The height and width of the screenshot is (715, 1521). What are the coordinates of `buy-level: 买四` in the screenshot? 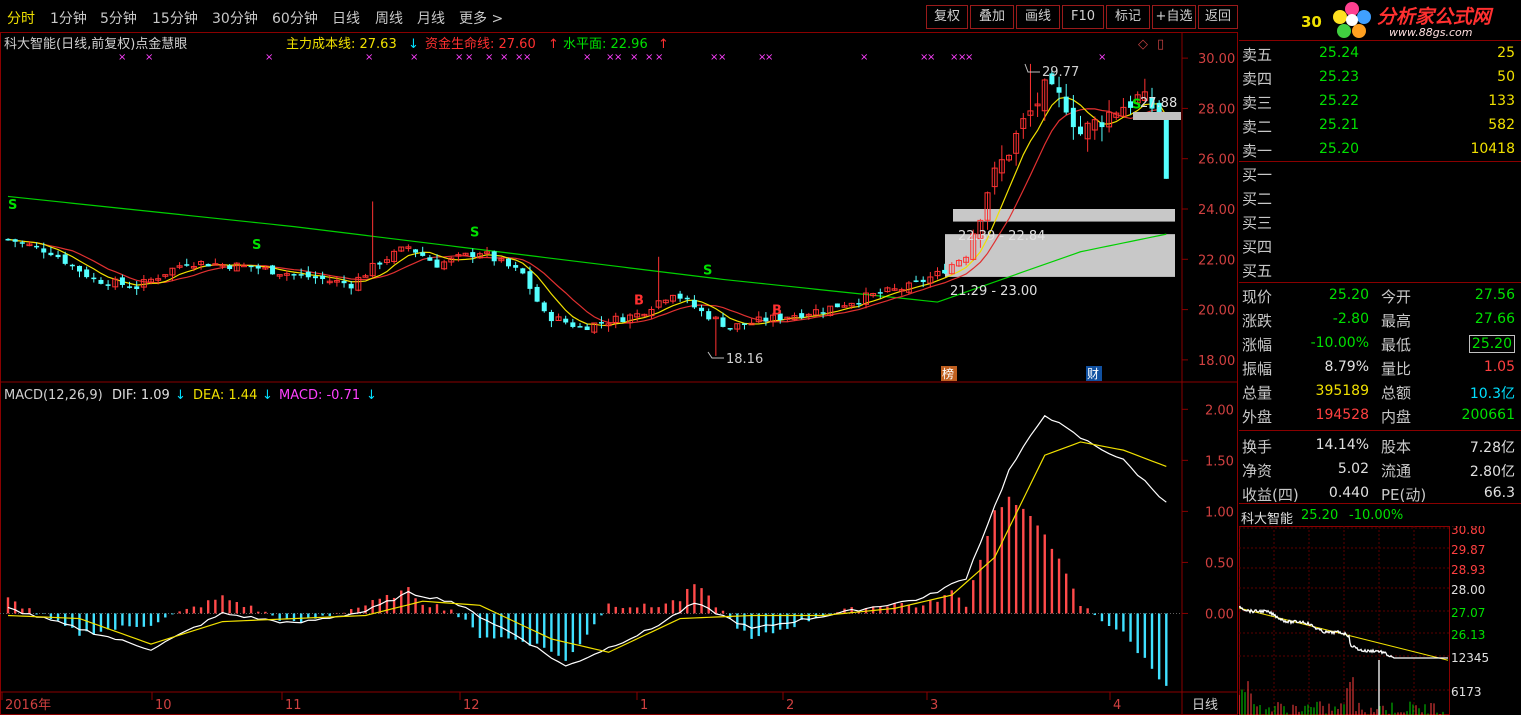 It's located at (1380, 246).